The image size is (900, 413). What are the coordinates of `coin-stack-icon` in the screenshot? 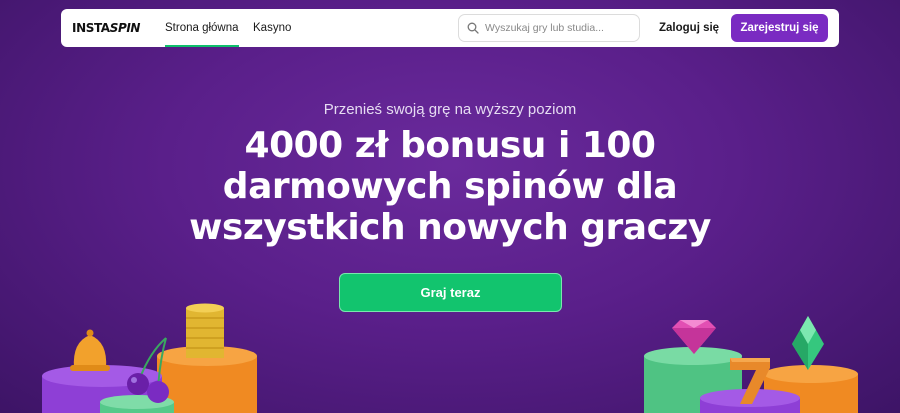 It's located at (205, 330).